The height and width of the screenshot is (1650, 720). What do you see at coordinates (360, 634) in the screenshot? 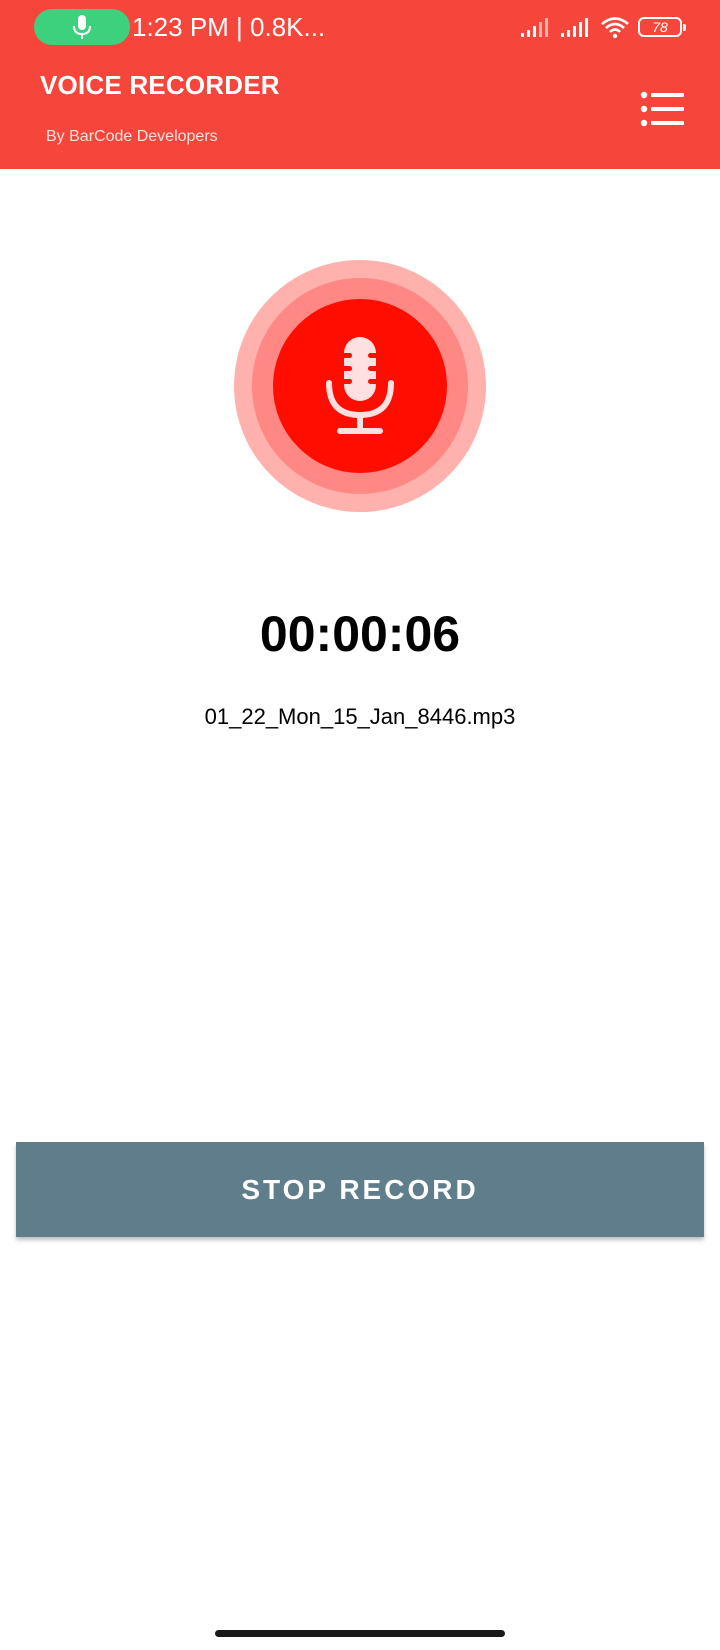
I see `recording-timer: 00:00:06` at bounding box center [360, 634].